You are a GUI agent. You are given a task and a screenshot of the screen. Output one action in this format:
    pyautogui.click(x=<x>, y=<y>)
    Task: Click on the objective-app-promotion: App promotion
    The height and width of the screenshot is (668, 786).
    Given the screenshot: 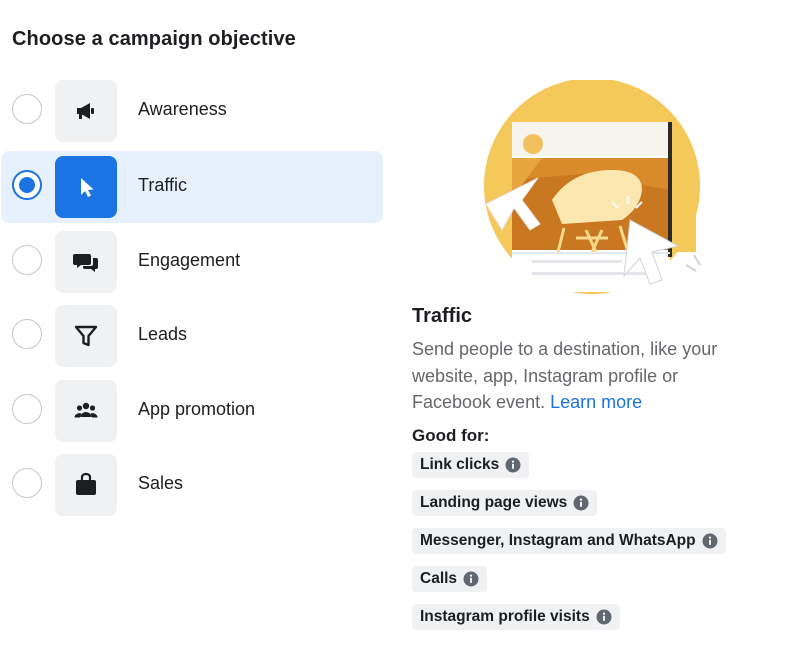 What is the action you would take?
    pyautogui.click(x=192, y=411)
    